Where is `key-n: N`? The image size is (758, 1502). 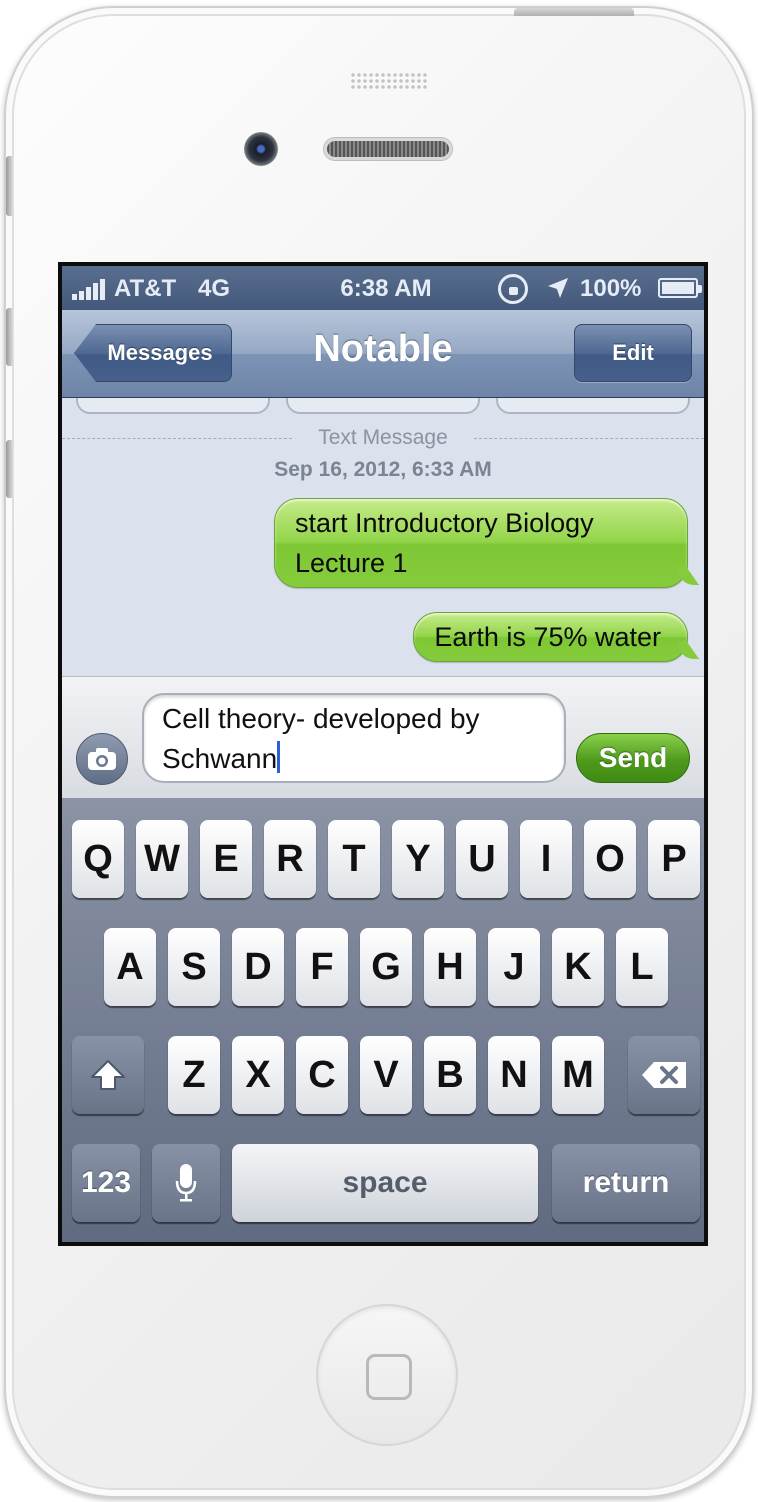
key-n: N is located at coordinates (514, 1075).